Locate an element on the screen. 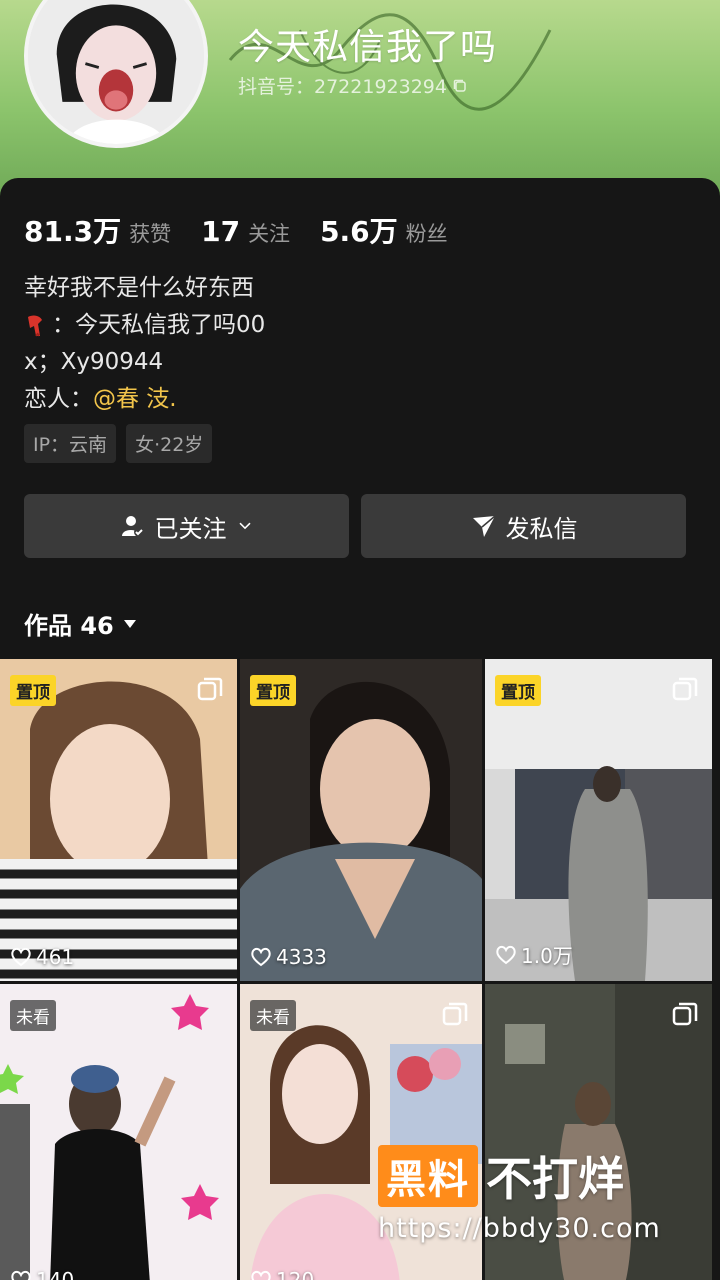  like-count-text: 4333 is located at coordinates (301, 957).